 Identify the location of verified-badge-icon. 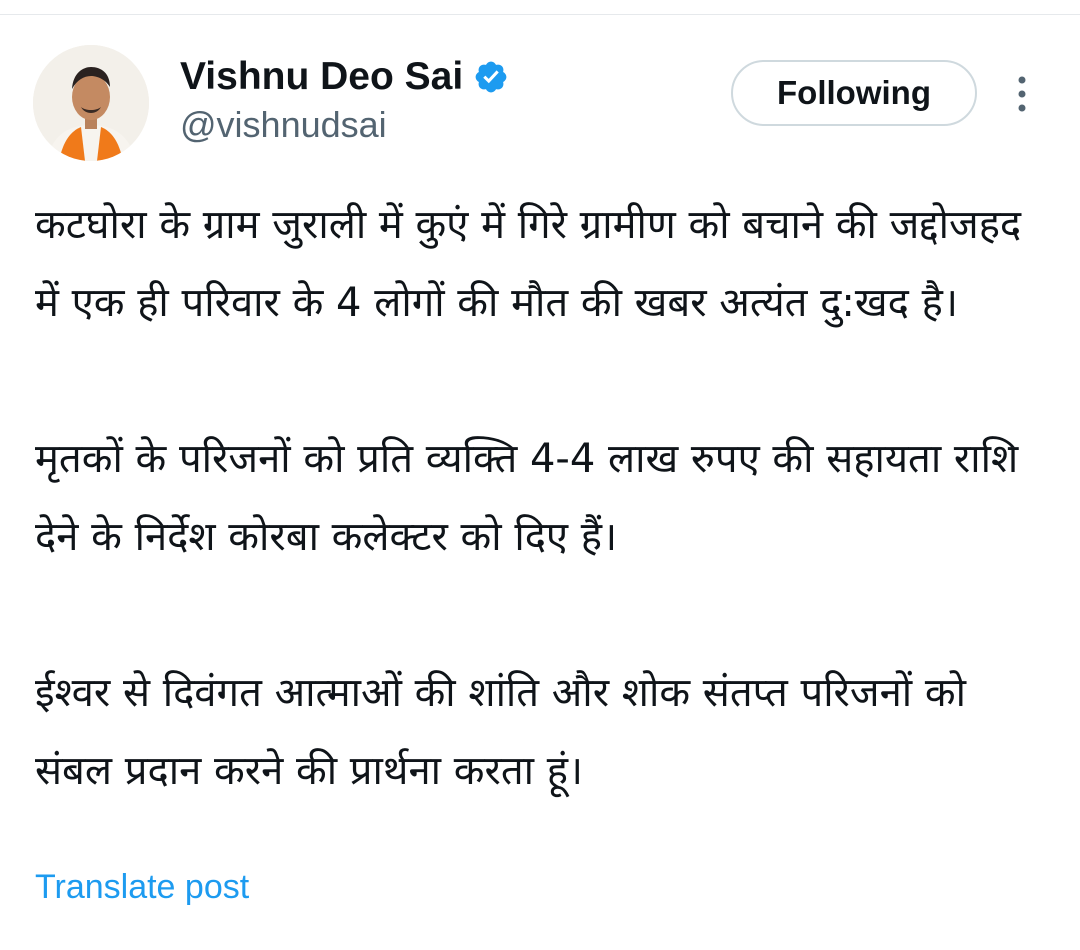
(491, 77).